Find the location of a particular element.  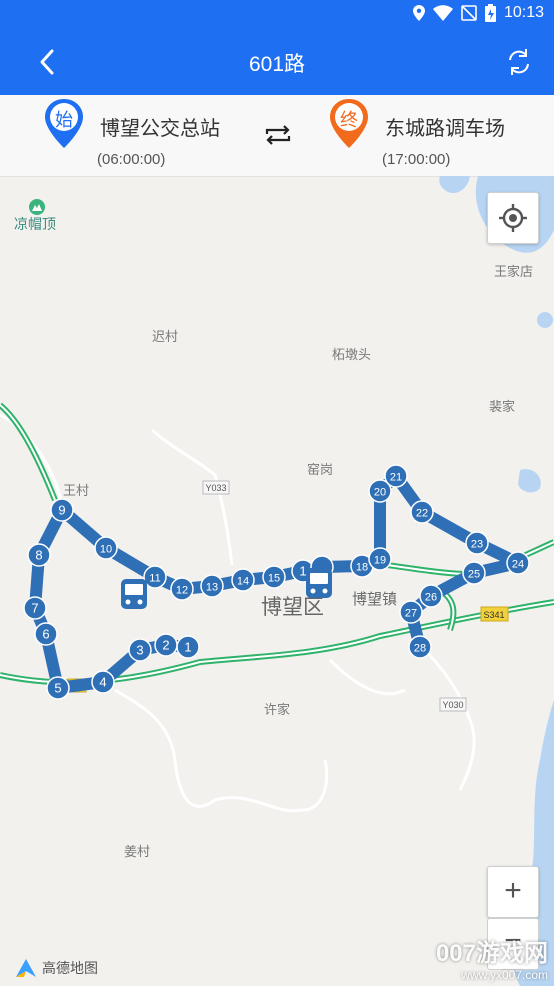

refresh-icon is located at coordinates (519, 62).